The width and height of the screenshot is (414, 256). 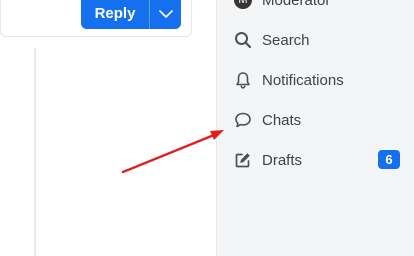 I want to click on pencil-square-icon, so click(x=243, y=160).